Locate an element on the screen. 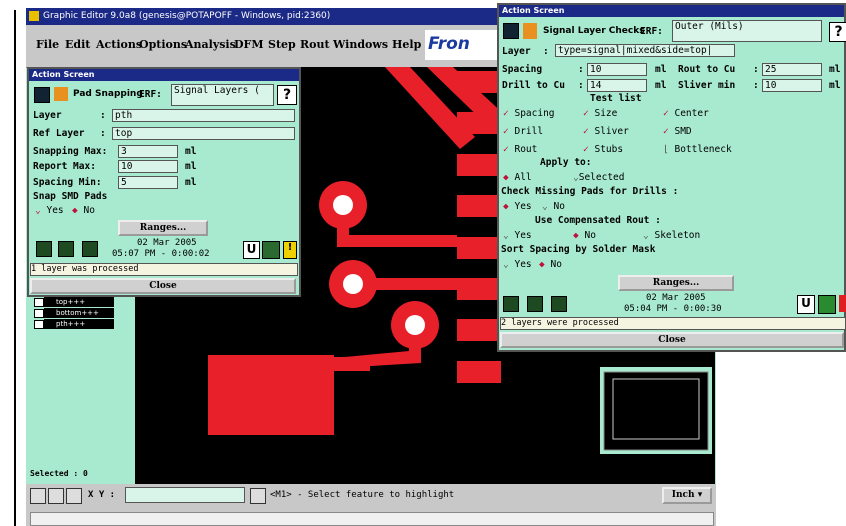 This screenshot has height=526, width=846. menu-windows: Windows is located at coordinates (360, 44).